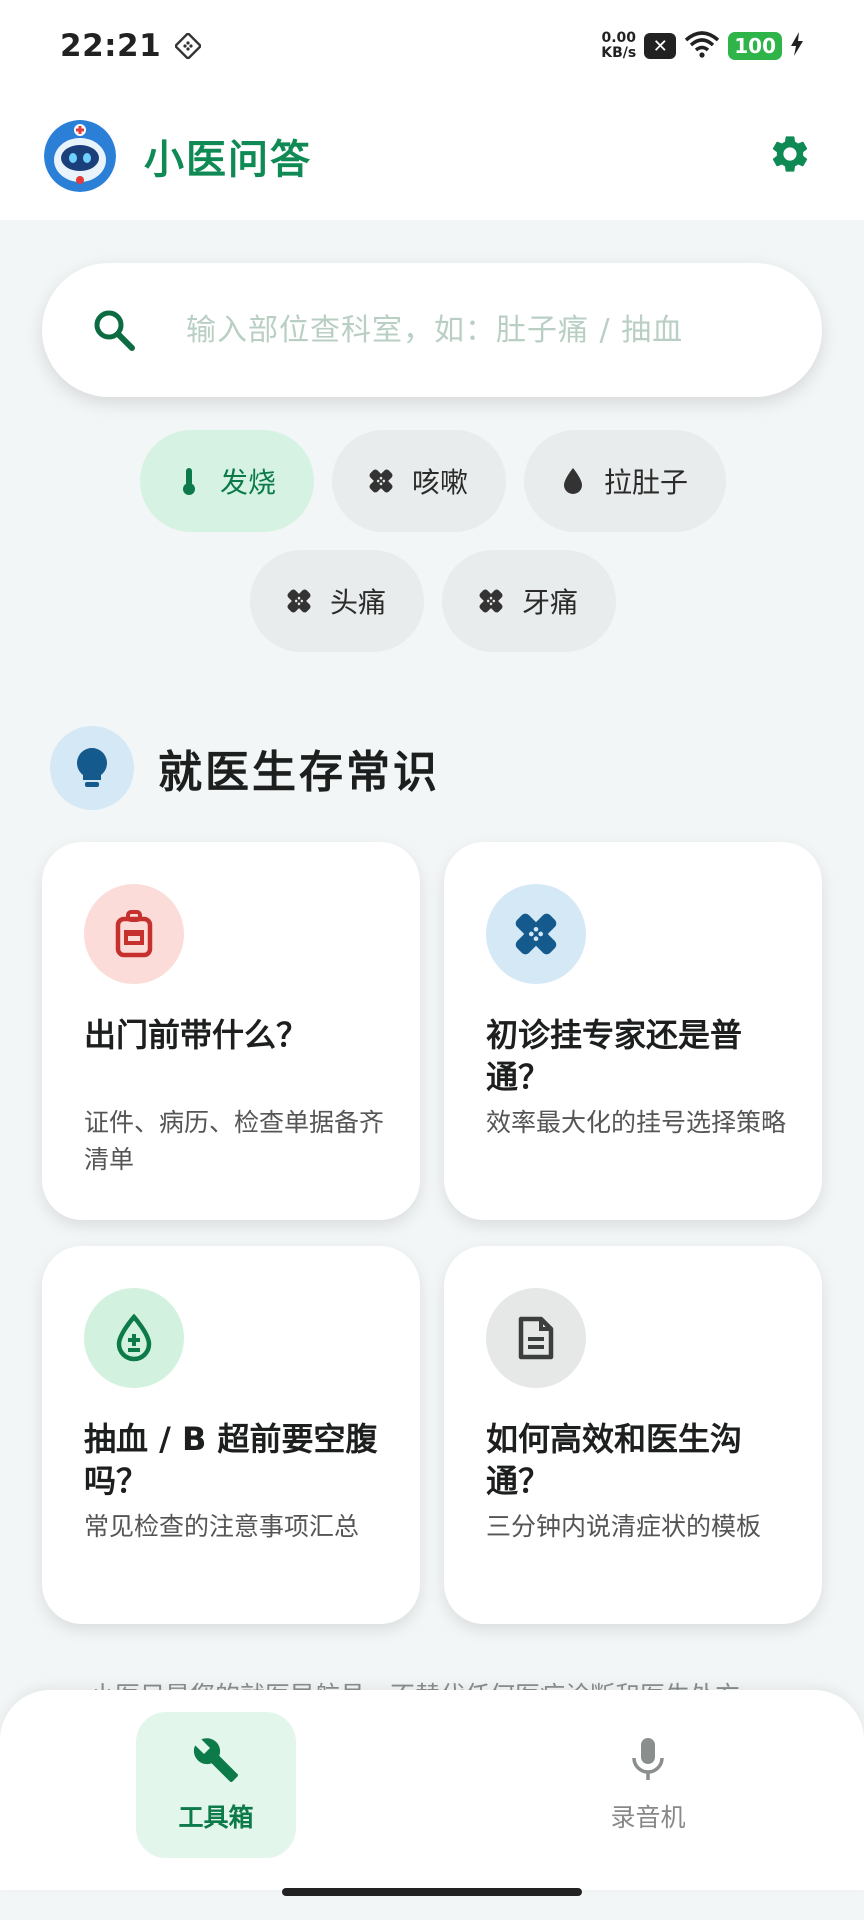 The height and width of the screenshot is (1920, 864). I want to click on status-indicators: 0.00 KB/s ✕ 100, so click(702, 46).